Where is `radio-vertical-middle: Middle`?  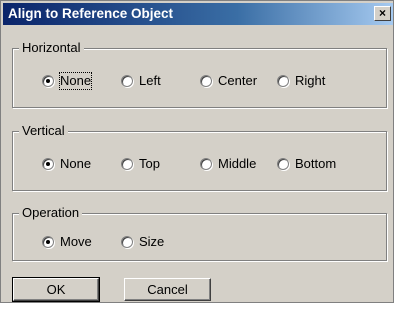 radio-vertical-middle: Middle is located at coordinates (228, 164).